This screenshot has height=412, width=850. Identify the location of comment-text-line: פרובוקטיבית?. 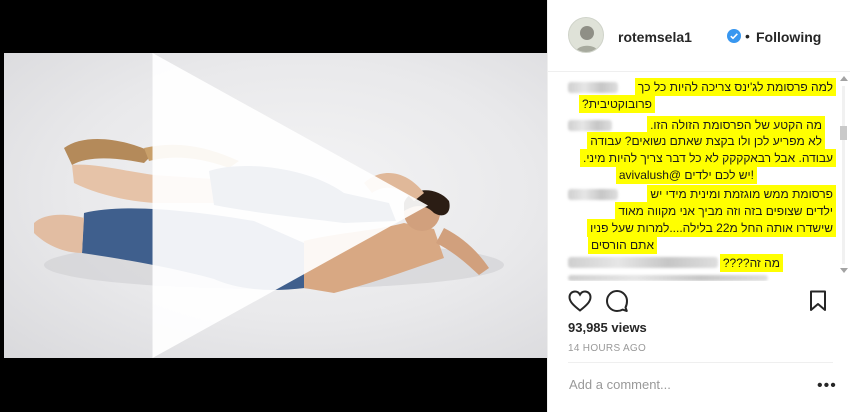
(617, 104).